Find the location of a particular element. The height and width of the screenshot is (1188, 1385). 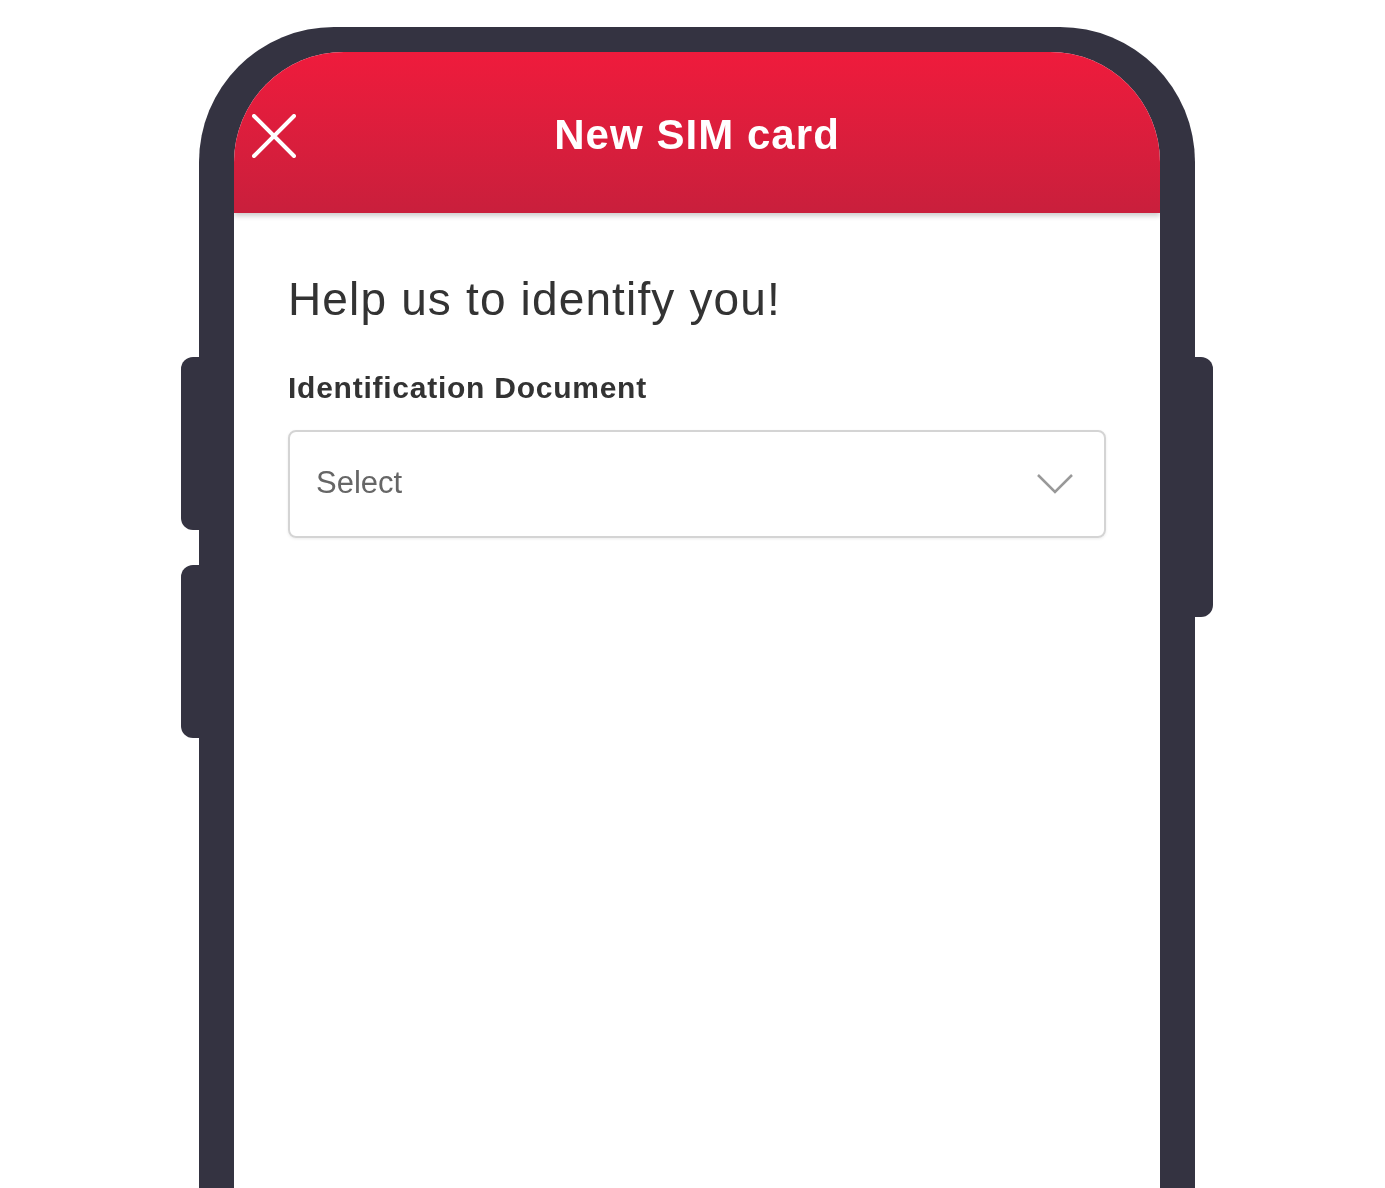

field-label: Identification Document is located at coordinates (468, 387).